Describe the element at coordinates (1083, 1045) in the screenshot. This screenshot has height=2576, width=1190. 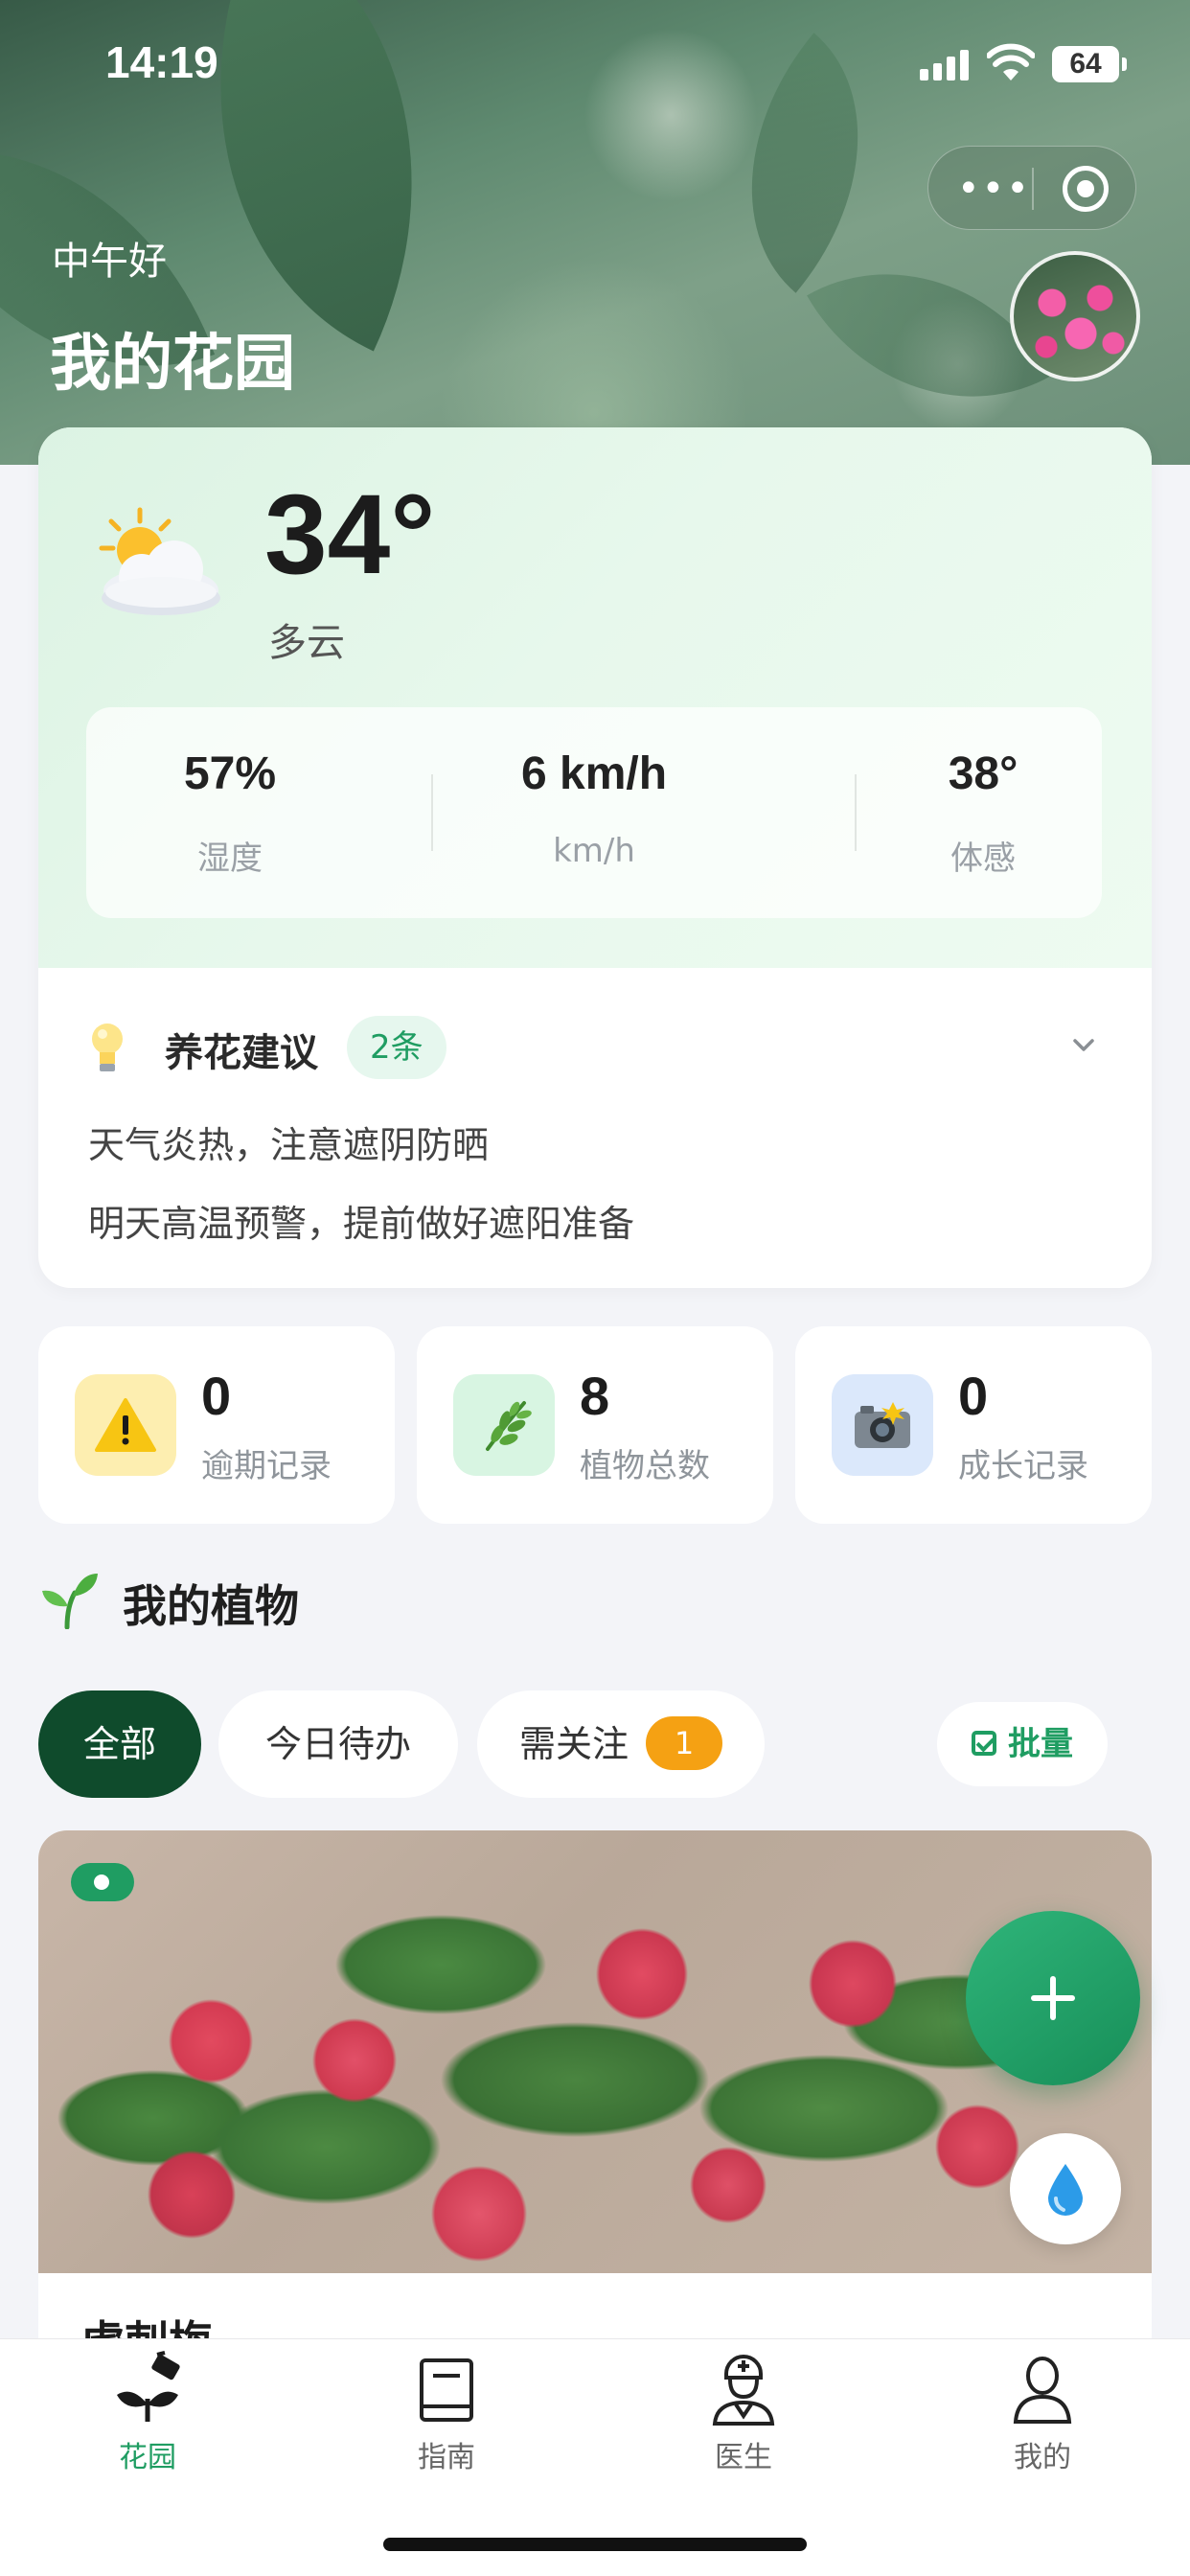
I see `chevron-down-icon` at that location.